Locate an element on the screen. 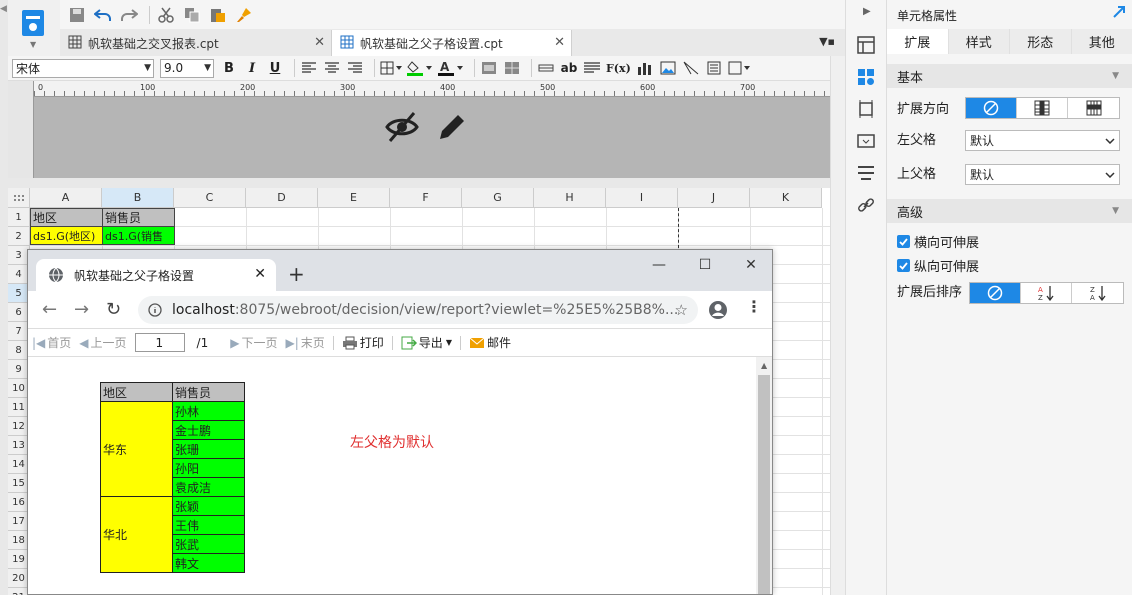 The height and width of the screenshot is (595, 1132). row-header-1: 1 is located at coordinates (19, 217).